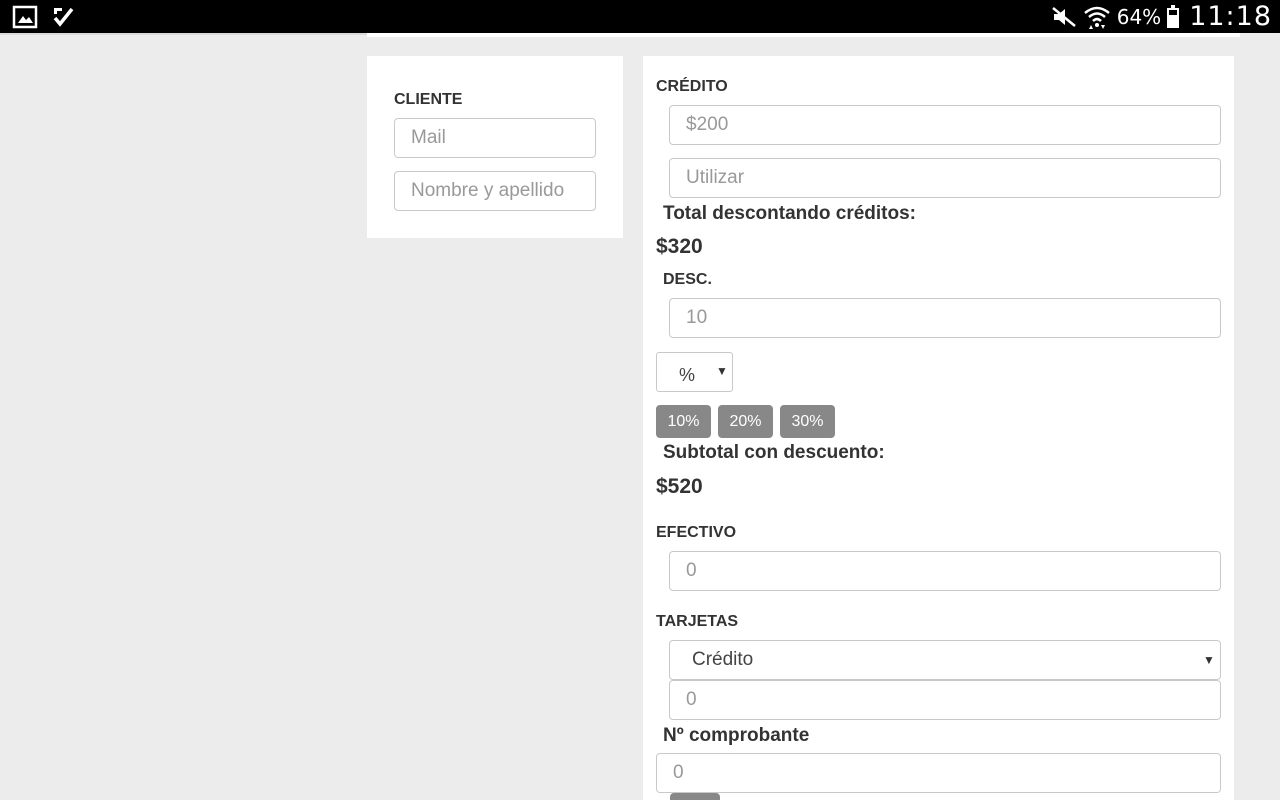  What do you see at coordinates (679, 246) in the screenshot?
I see `total-credits-value: $320` at bounding box center [679, 246].